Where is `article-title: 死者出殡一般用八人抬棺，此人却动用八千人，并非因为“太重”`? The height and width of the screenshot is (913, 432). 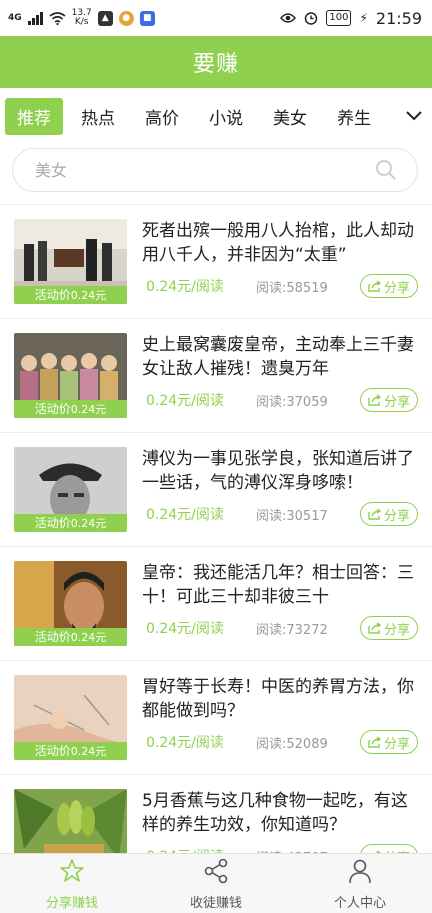 article-title: 死者出殡一般用八人抬棺，此人却动用八千人，并非因为“太重” is located at coordinates (282, 243).